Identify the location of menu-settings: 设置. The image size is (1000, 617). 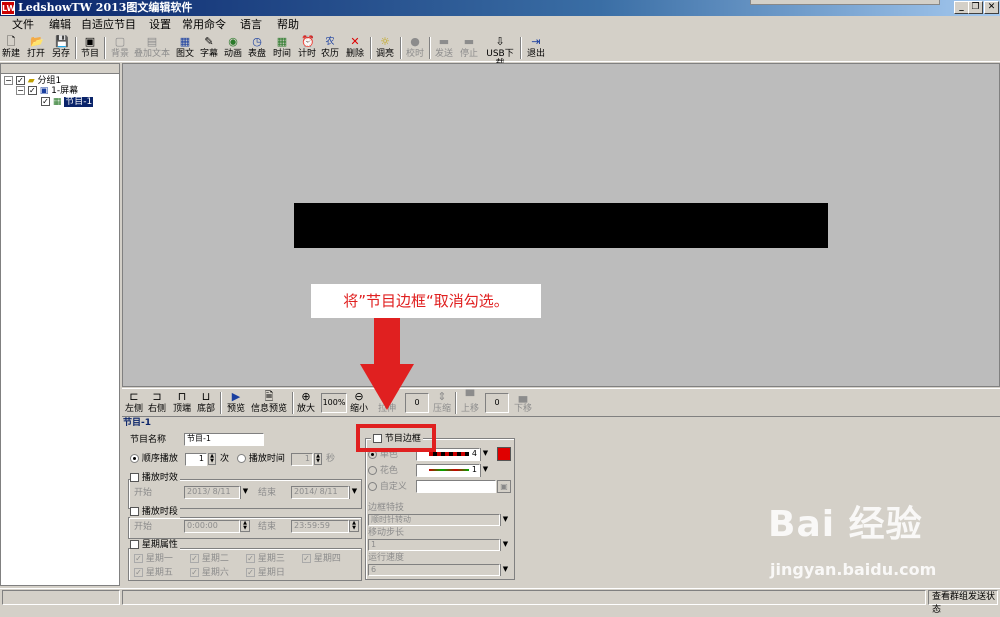
(160, 25).